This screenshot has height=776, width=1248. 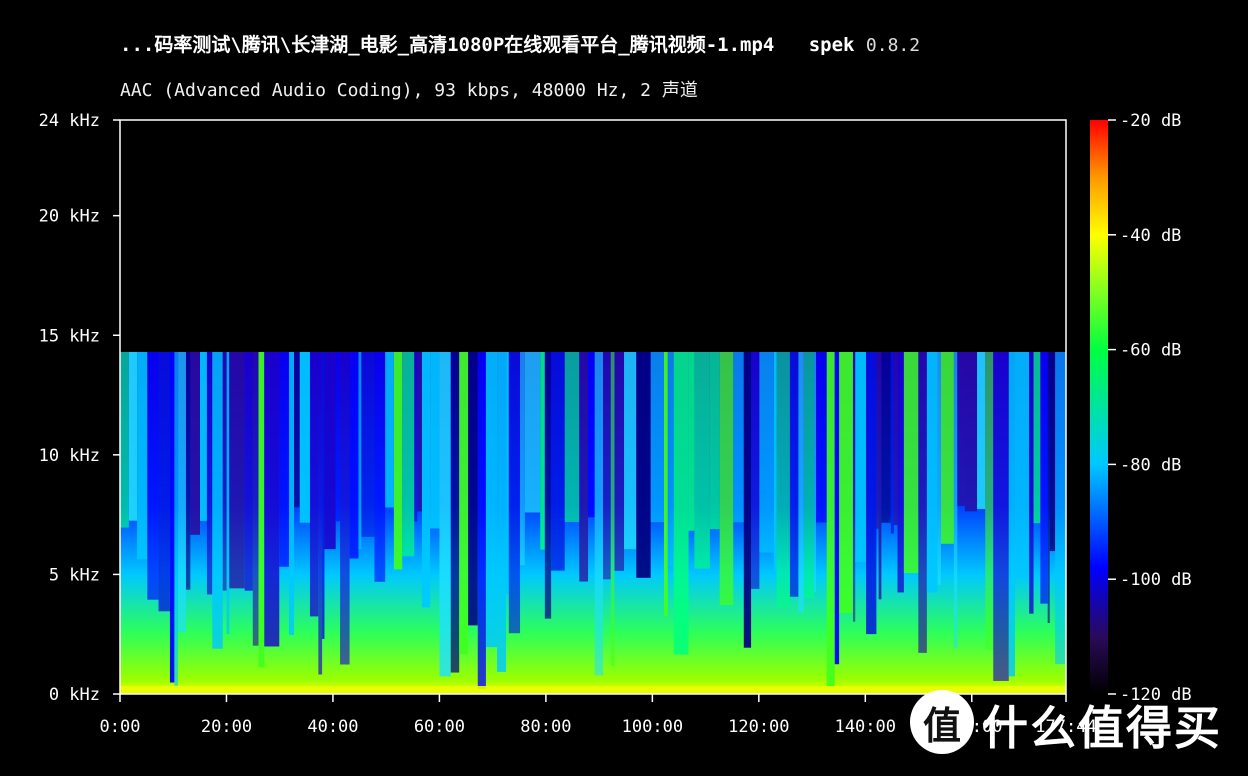 What do you see at coordinates (74, 695) in the screenshot?
I see `y-tick-label: 0 kHz` at bounding box center [74, 695].